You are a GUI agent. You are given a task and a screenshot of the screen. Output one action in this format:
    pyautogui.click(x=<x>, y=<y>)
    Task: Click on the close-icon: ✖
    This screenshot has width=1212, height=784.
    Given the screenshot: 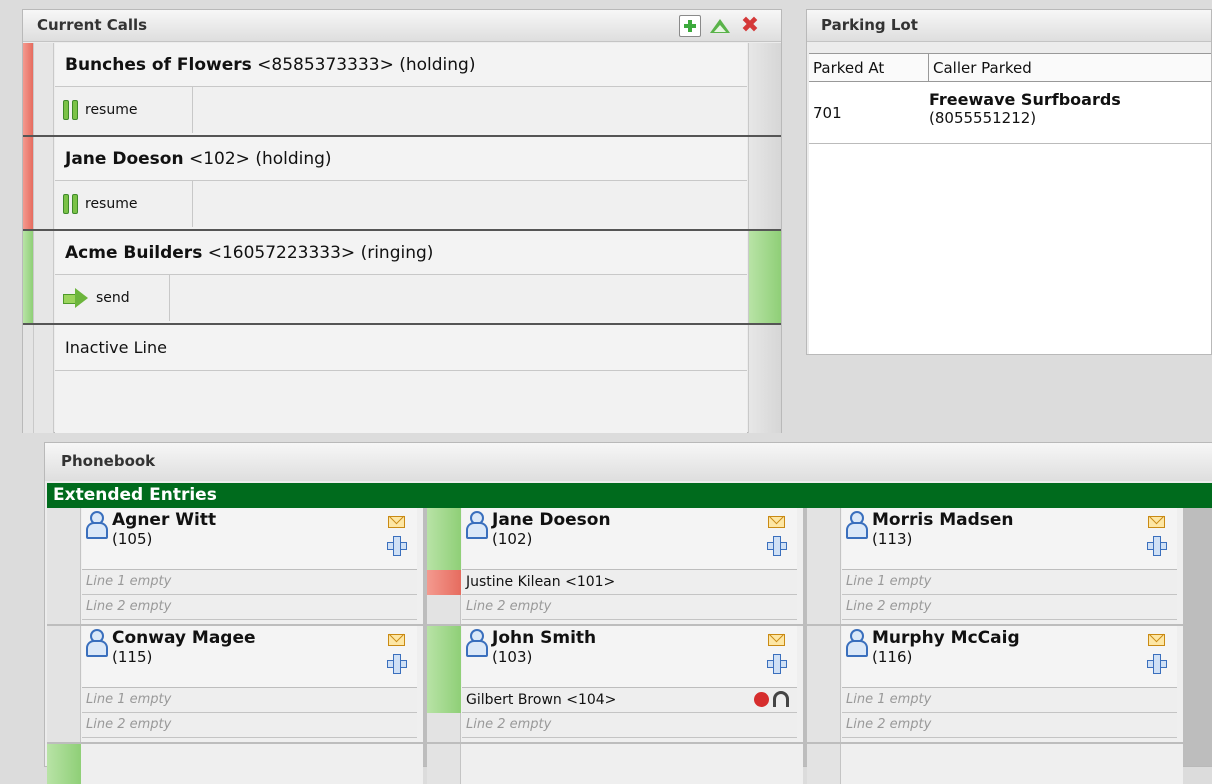 What is the action you would take?
    pyautogui.click(x=750, y=26)
    